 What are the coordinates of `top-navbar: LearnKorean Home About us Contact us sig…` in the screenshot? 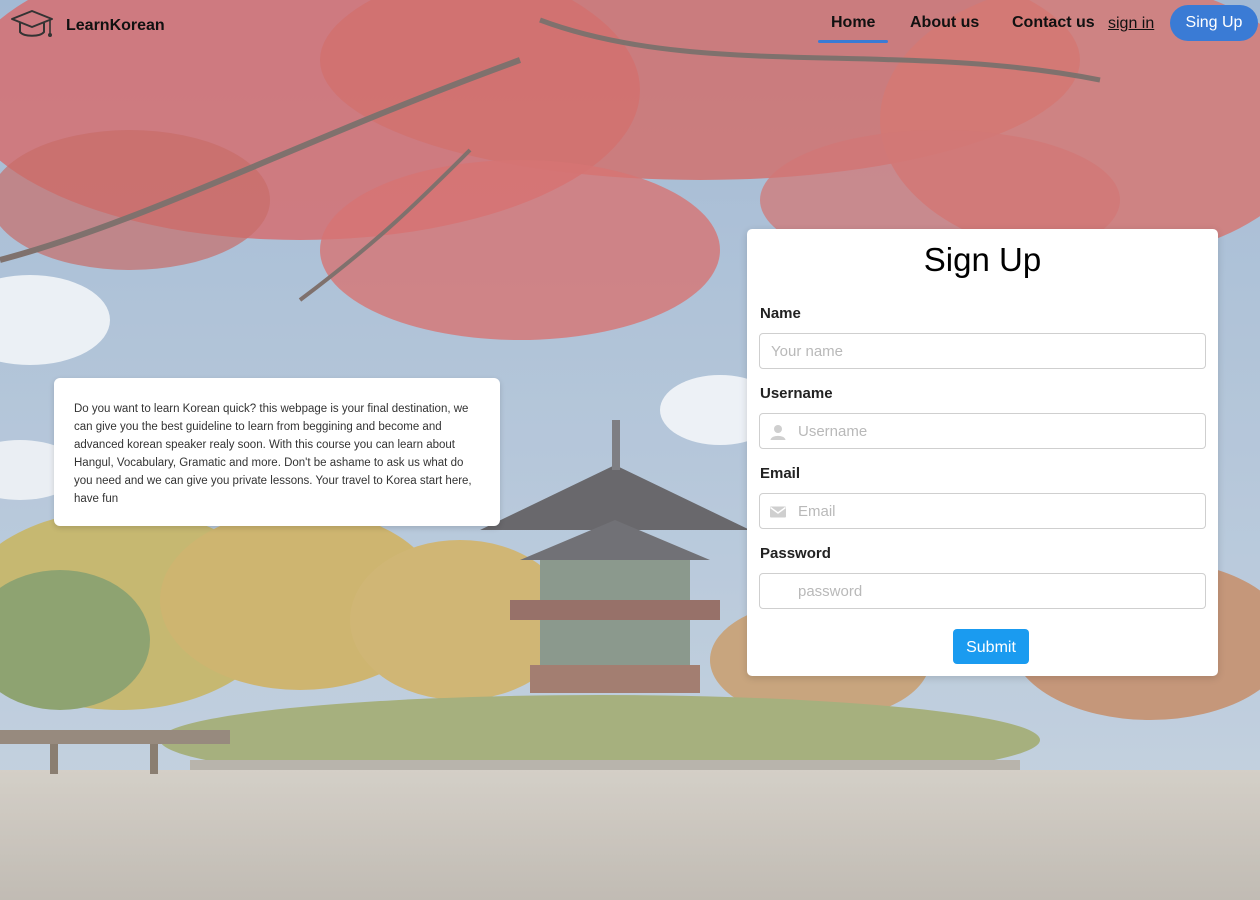 It's located at (630, 25).